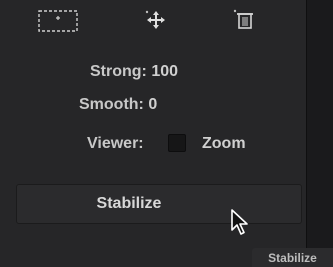 The height and width of the screenshot is (267, 333). Describe the element at coordinates (156, 20) in the screenshot. I see `pan-move-icon` at that location.